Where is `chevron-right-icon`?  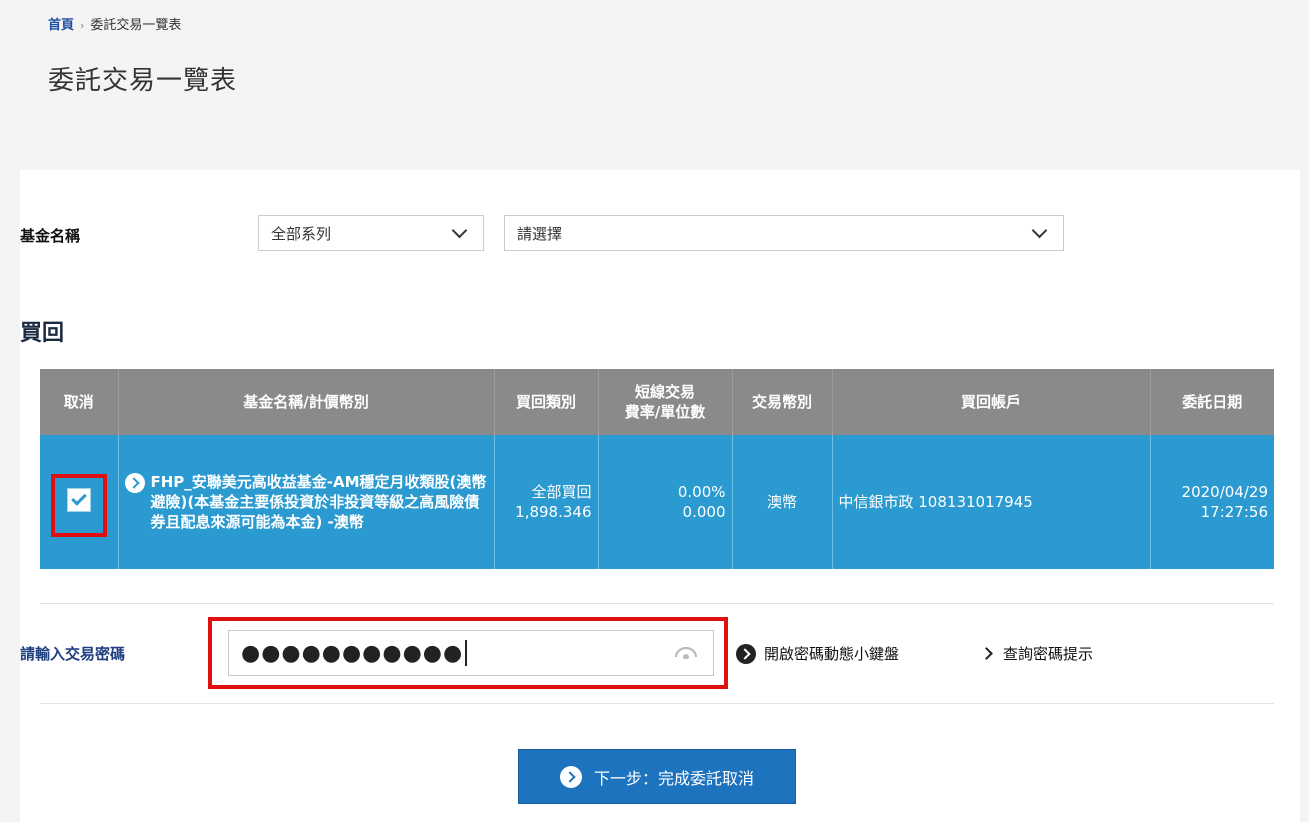 chevron-right-icon is located at coordinates (986, 653).